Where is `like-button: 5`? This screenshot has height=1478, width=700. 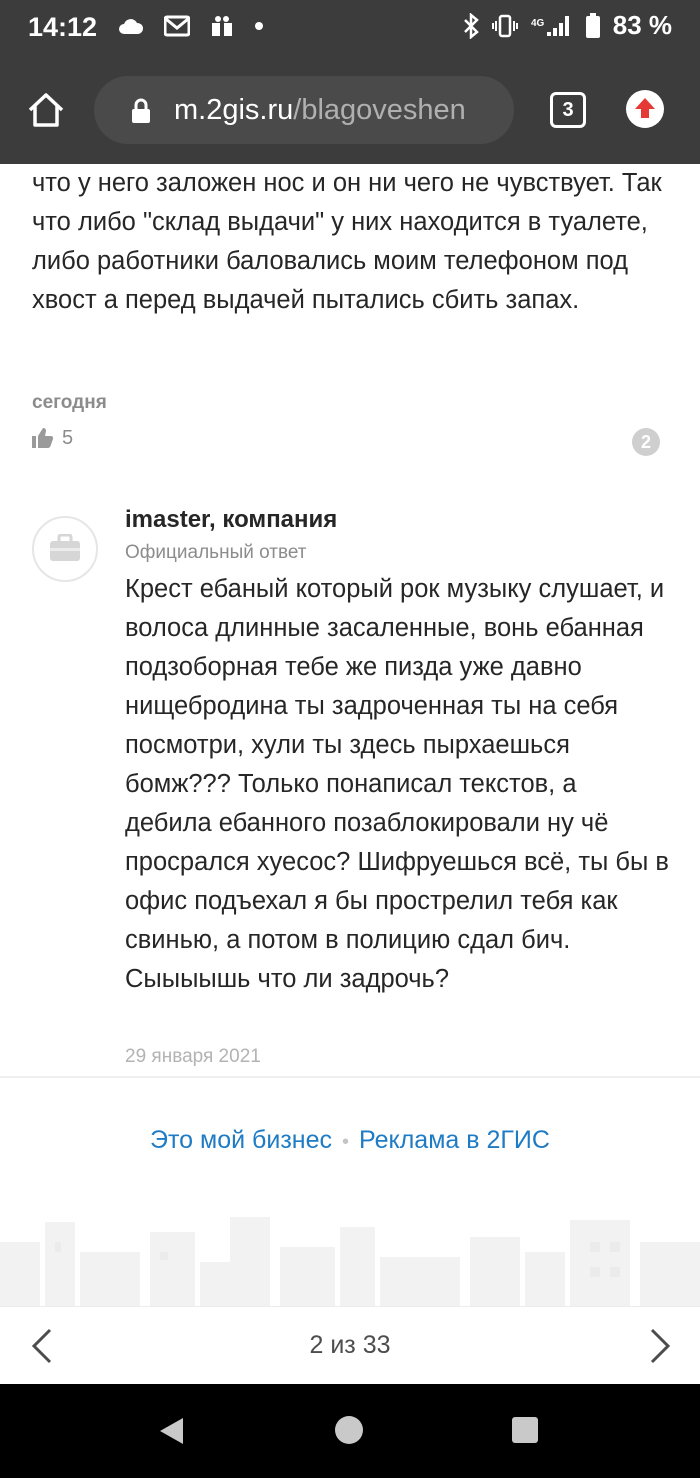 like-button: 5 is located at coordinates (51, 438).